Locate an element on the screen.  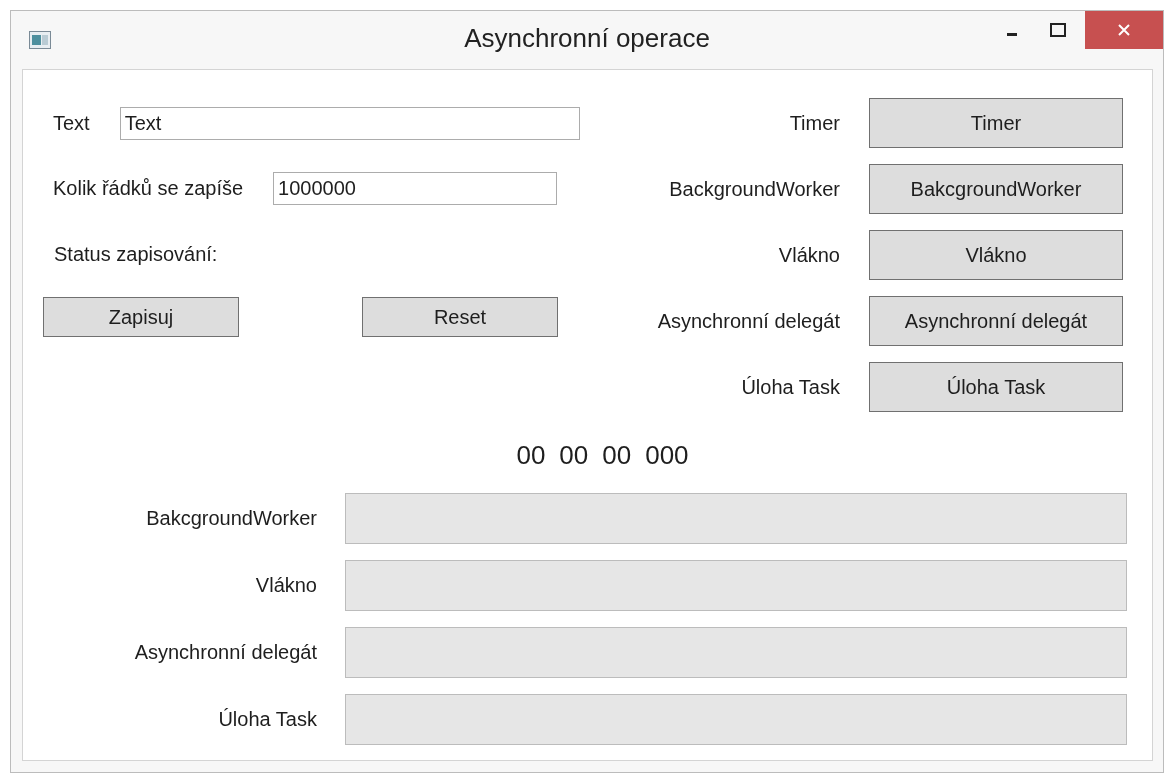
method-label: Vlákno is located at coordinates (809, 255).